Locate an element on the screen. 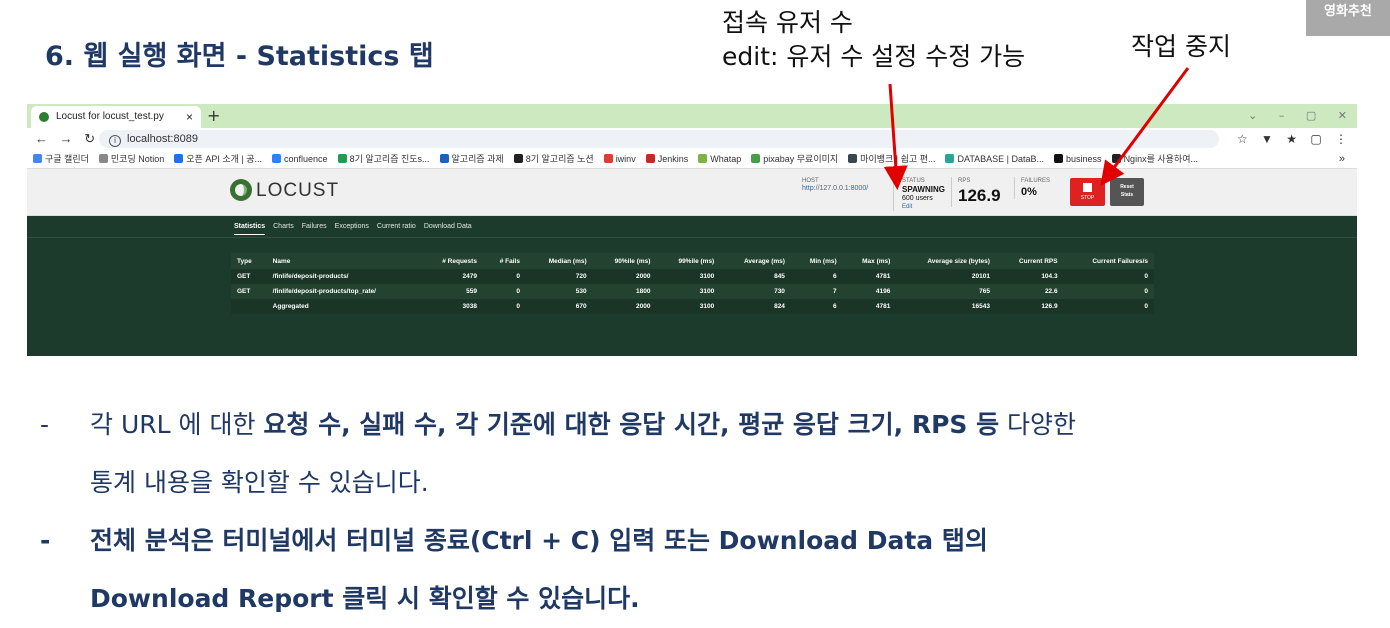  table-cell: /finlife/deposit-products/top_rate/ is located at coordinates (343, 291).